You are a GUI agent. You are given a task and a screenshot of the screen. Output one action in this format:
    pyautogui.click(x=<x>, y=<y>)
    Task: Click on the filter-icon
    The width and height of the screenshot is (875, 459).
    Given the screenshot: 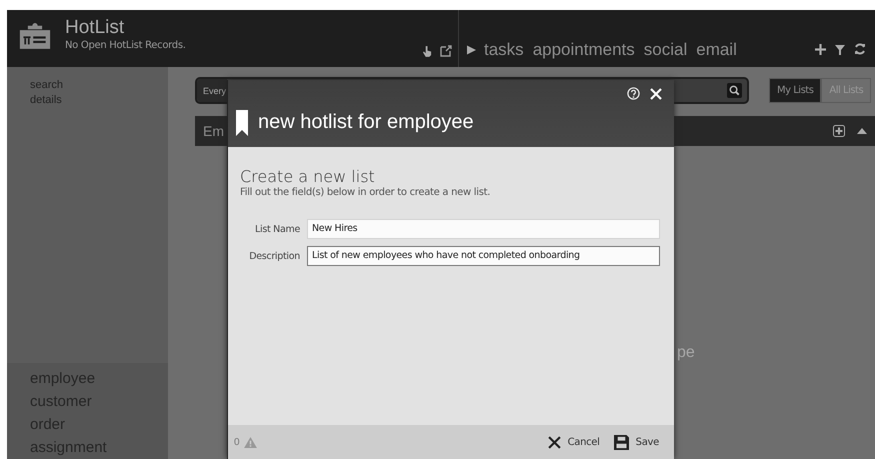 What is the action you would take?
    pyautogui.click(x=840, y=50)
    